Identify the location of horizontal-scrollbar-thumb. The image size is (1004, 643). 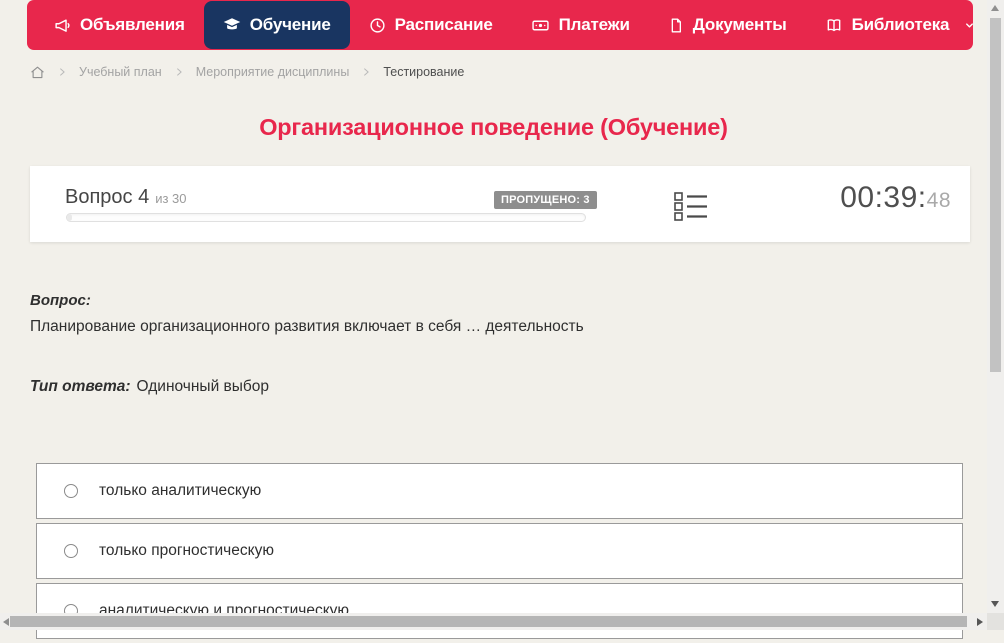
(488, 621).